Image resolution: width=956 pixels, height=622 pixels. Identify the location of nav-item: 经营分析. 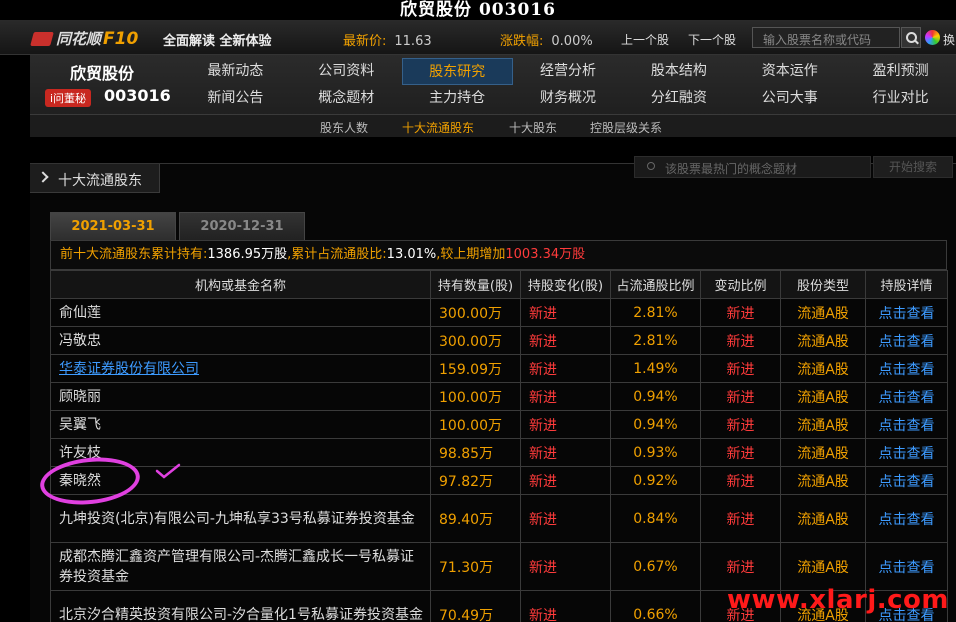
(568, 71).